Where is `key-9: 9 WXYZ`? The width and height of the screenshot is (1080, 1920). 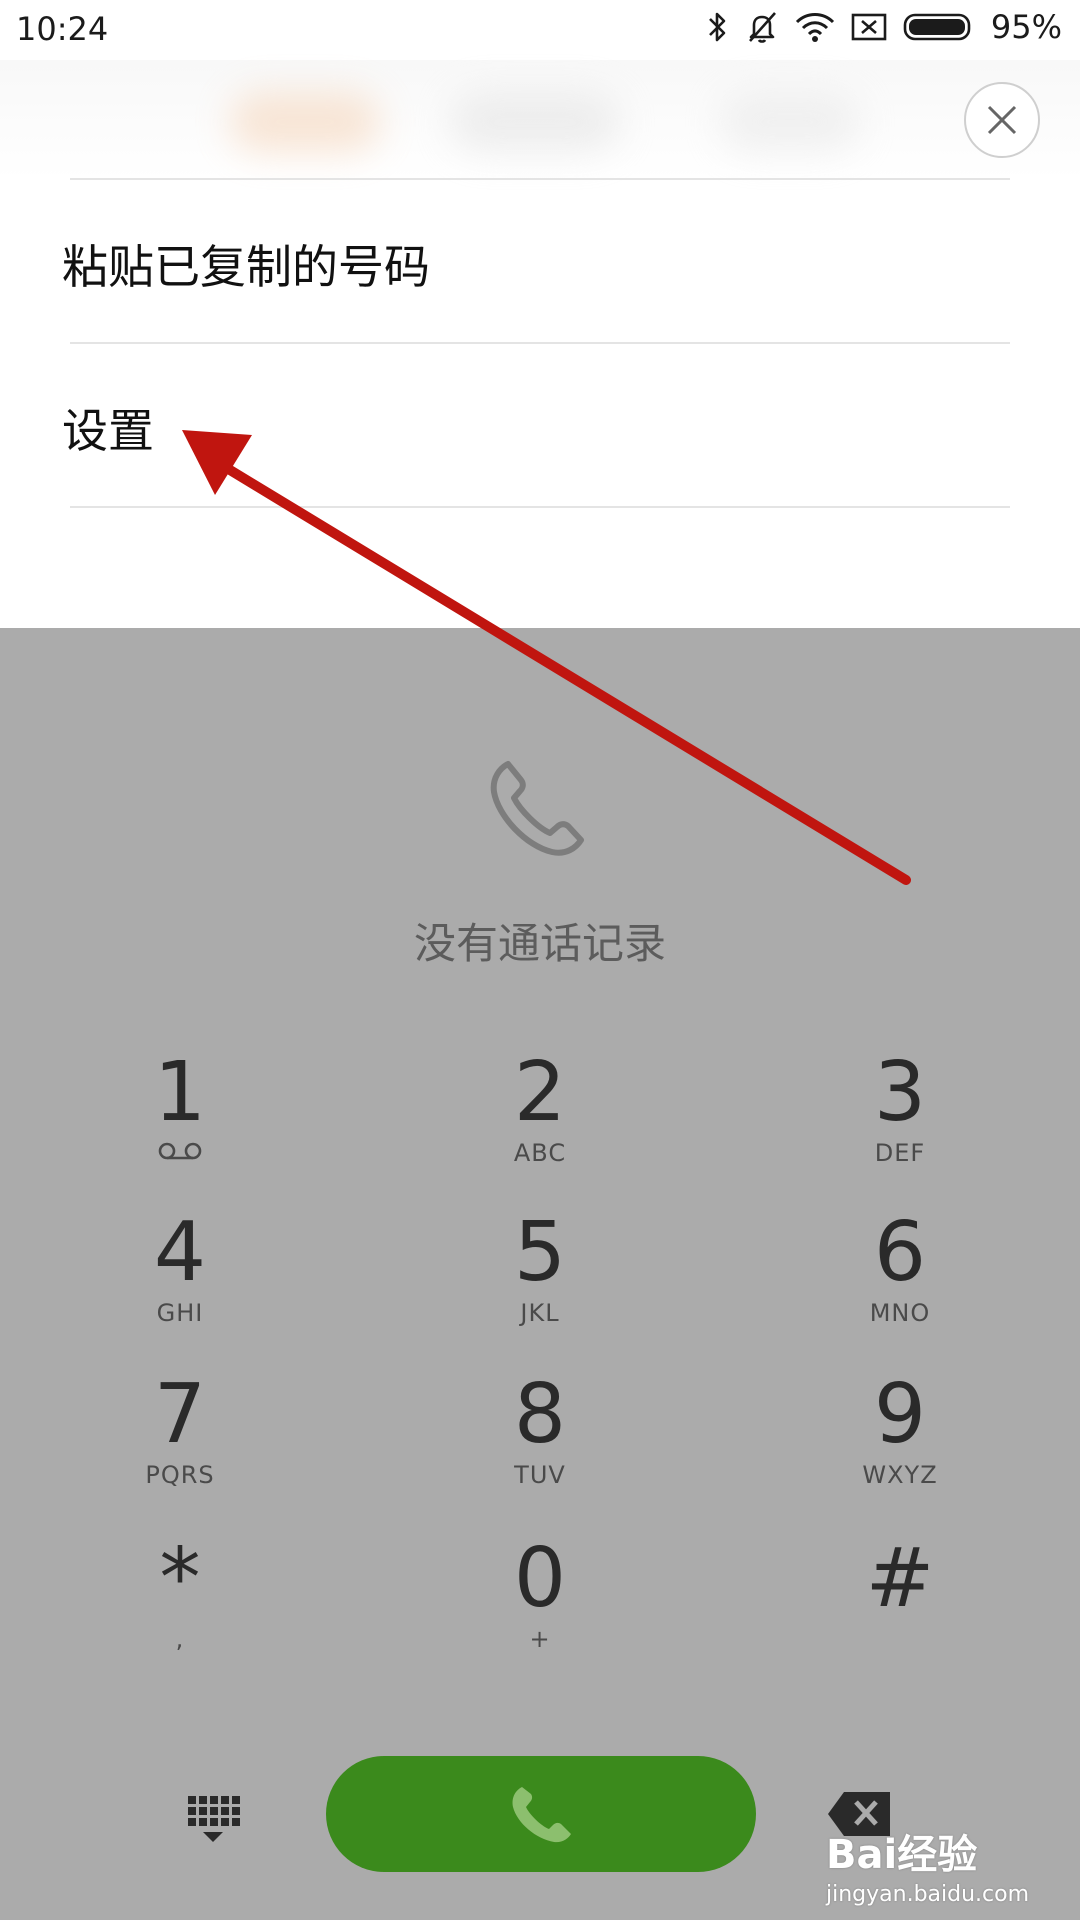 key-9: 9 WXYZ is located at coordinates (900, 1450).